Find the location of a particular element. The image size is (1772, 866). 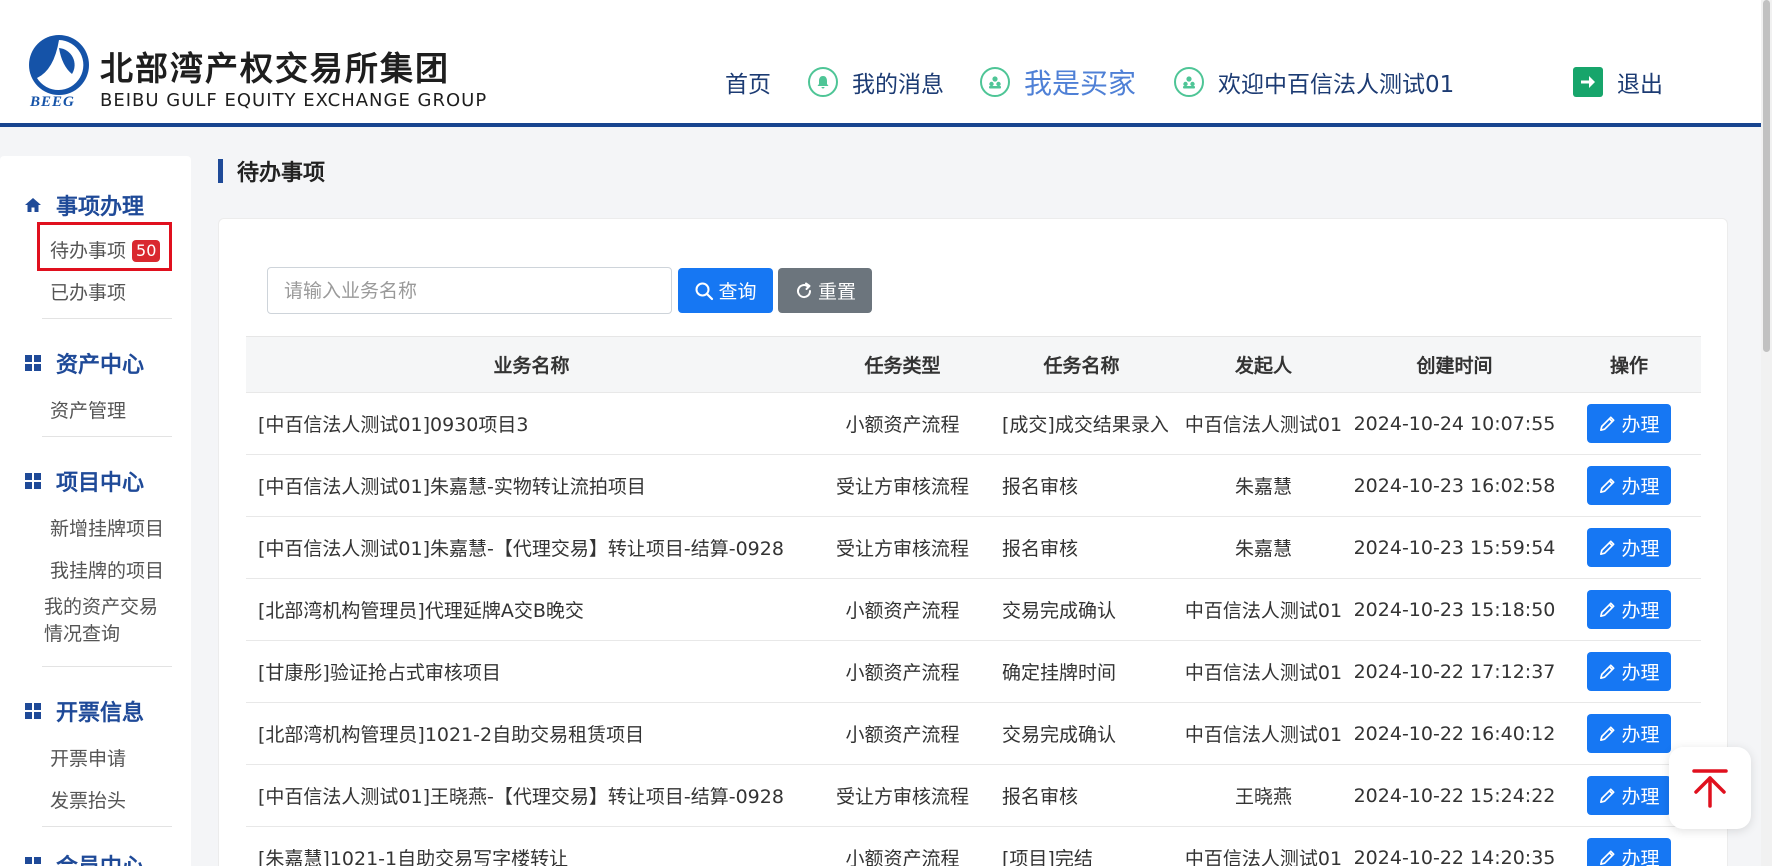

sidebar-item-label: 已办事项 is located at coordinates (88, 293).